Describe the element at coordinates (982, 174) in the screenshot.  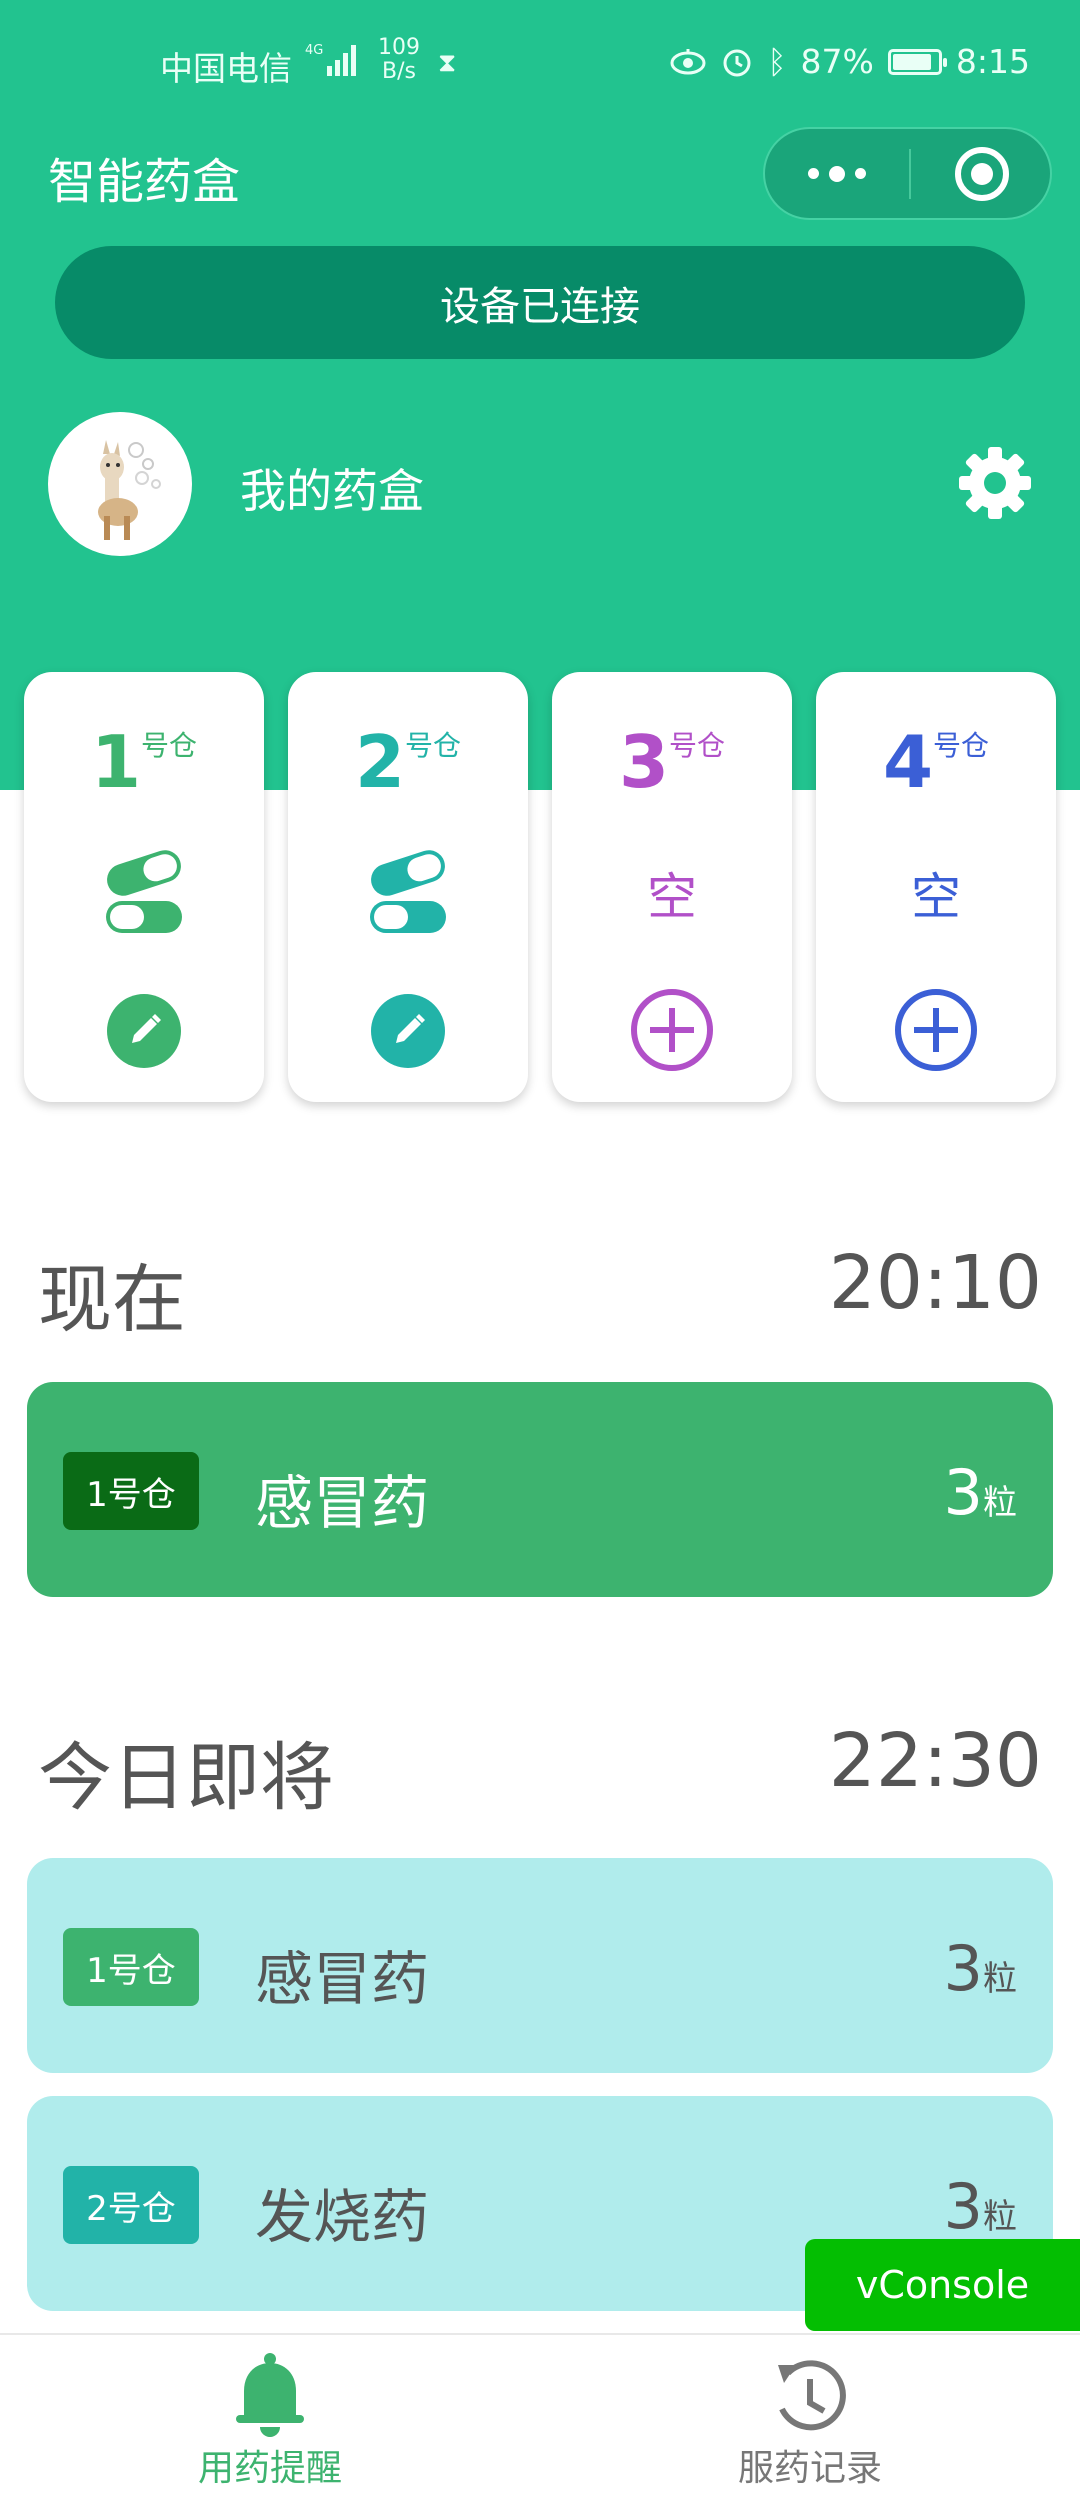
I see `close-target-icon` at that location.